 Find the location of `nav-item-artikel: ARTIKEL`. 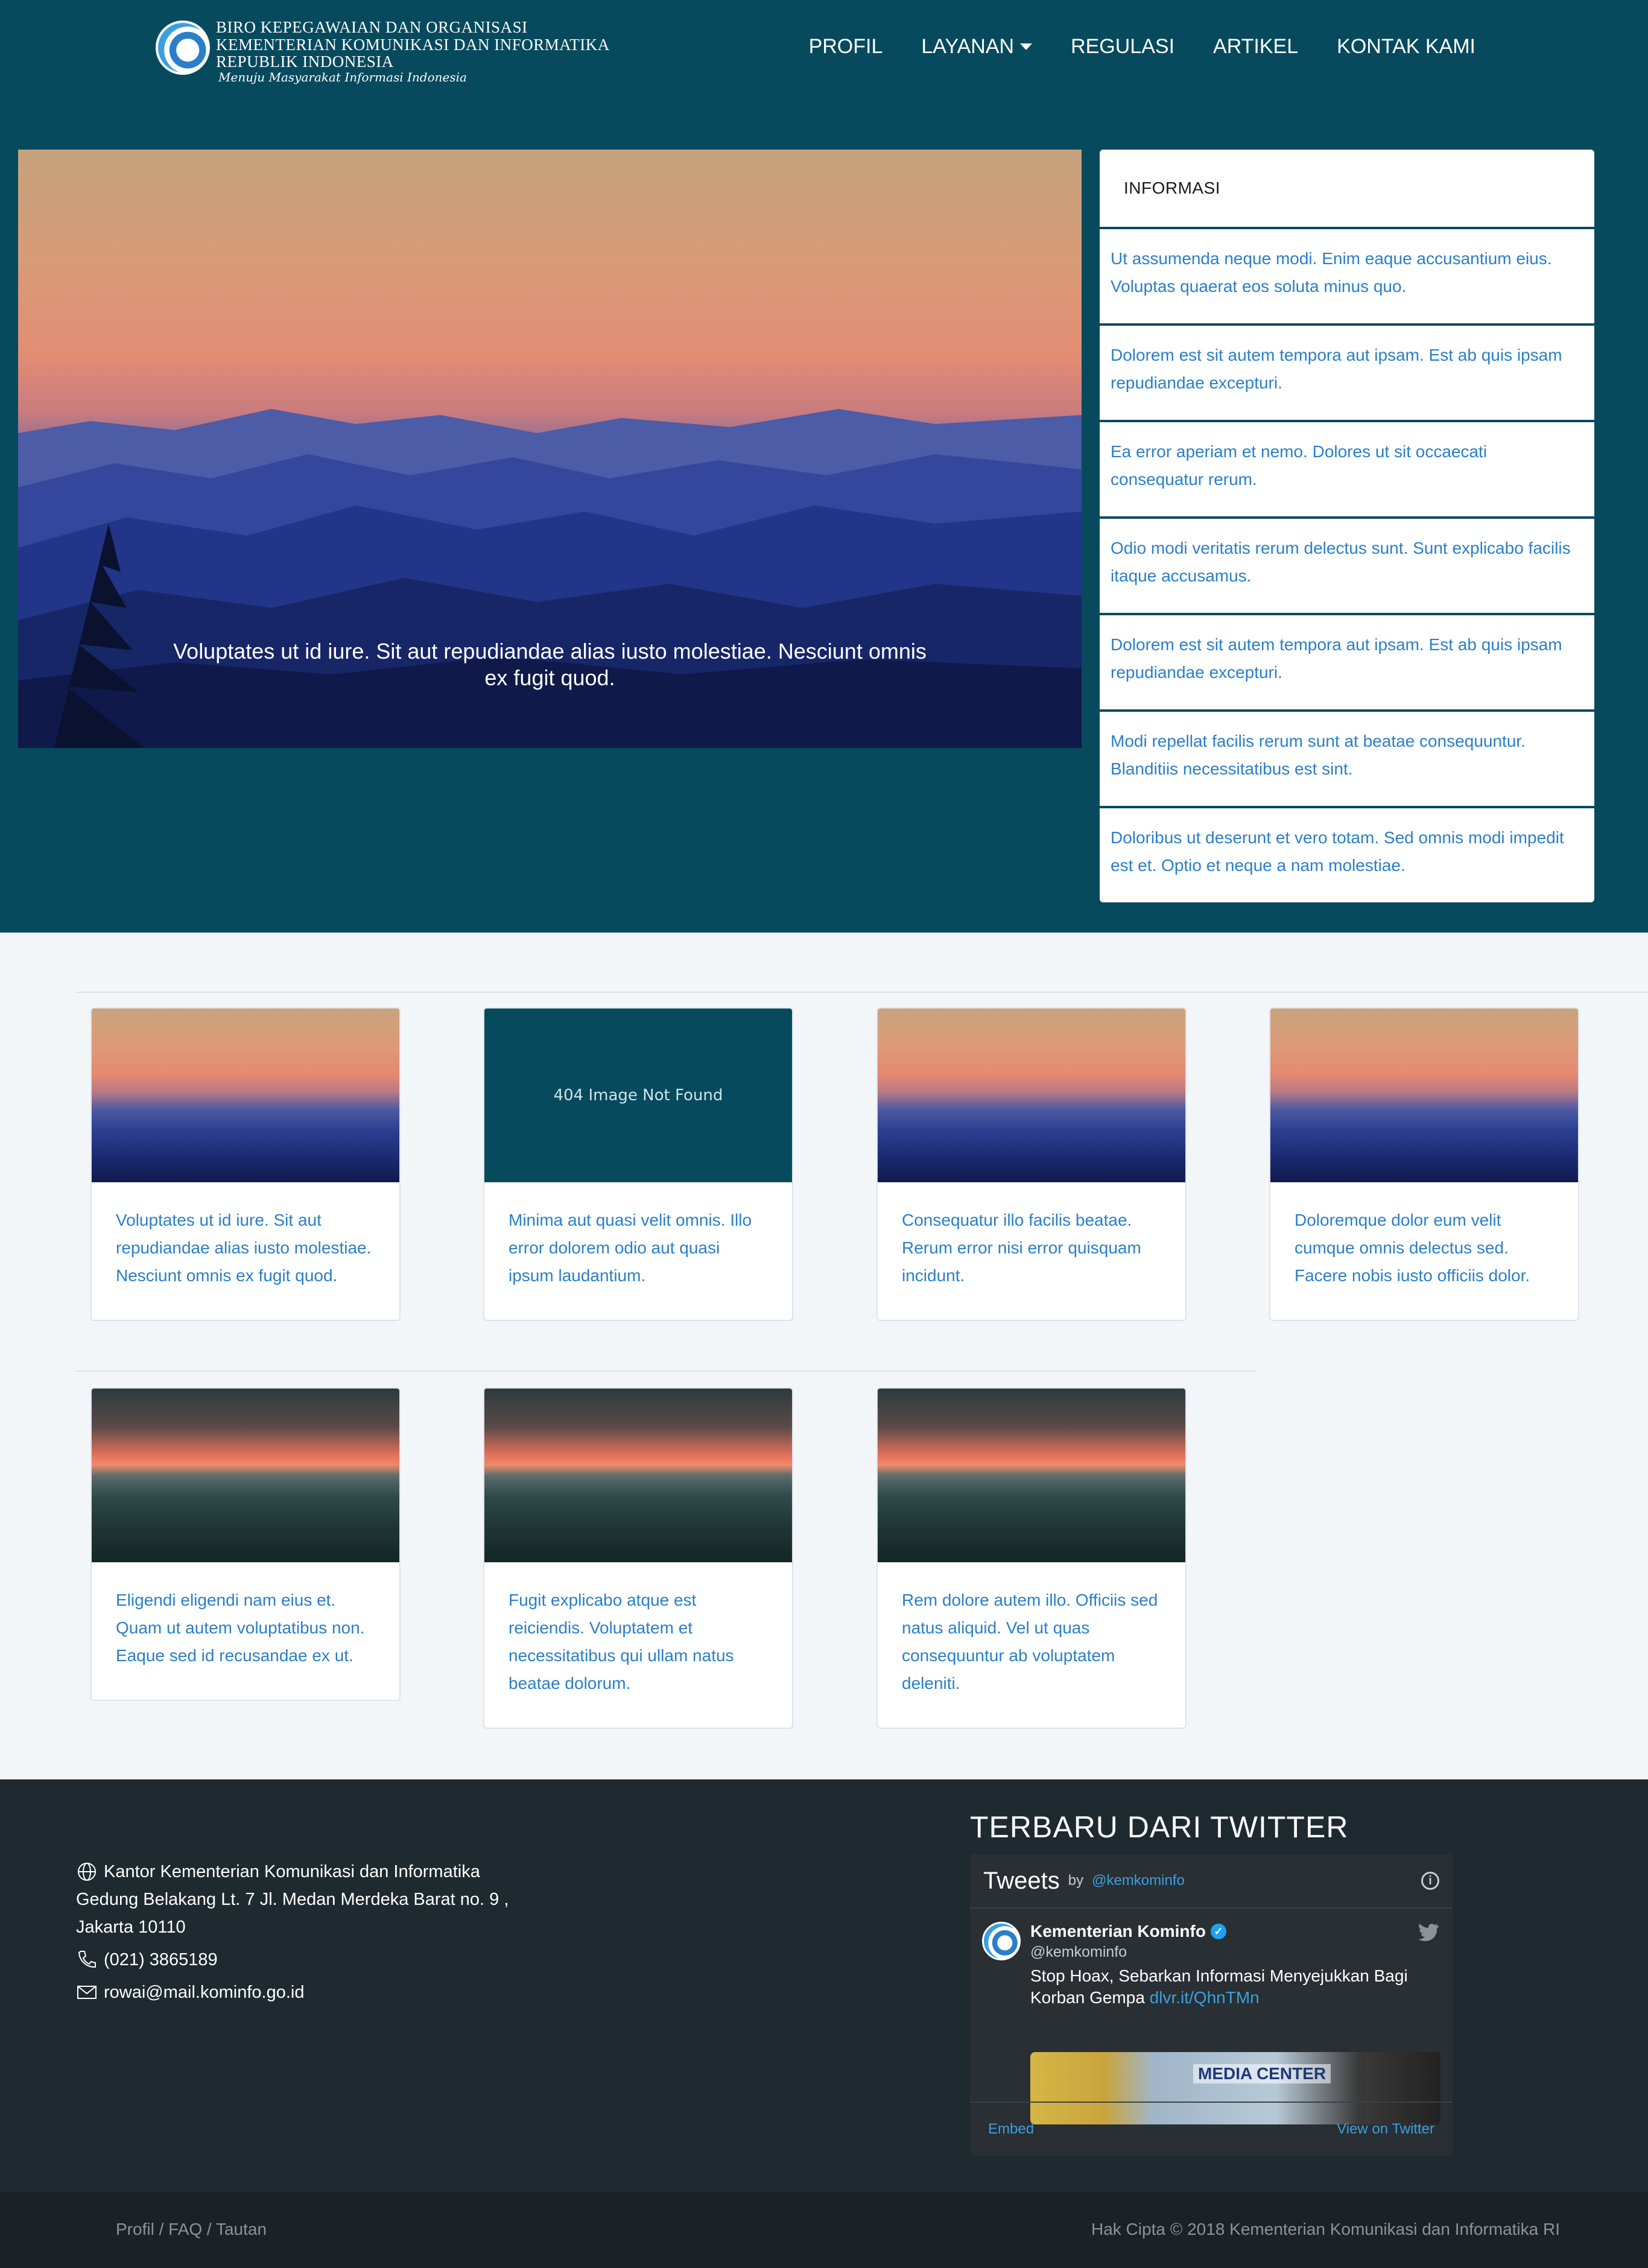

nav-item-artikel: ARTIKEL is located at coordinates (1255, 47).